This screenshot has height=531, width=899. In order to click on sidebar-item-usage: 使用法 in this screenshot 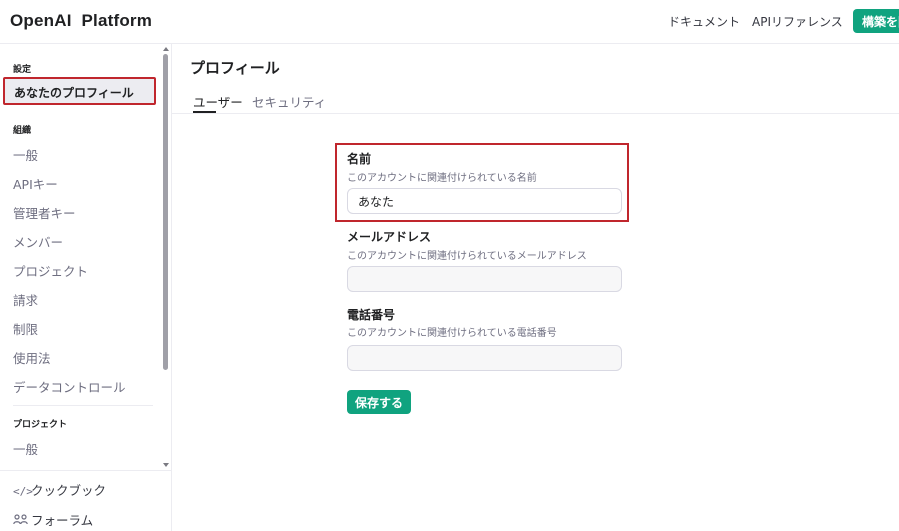, I will do `click(32, 357)`.